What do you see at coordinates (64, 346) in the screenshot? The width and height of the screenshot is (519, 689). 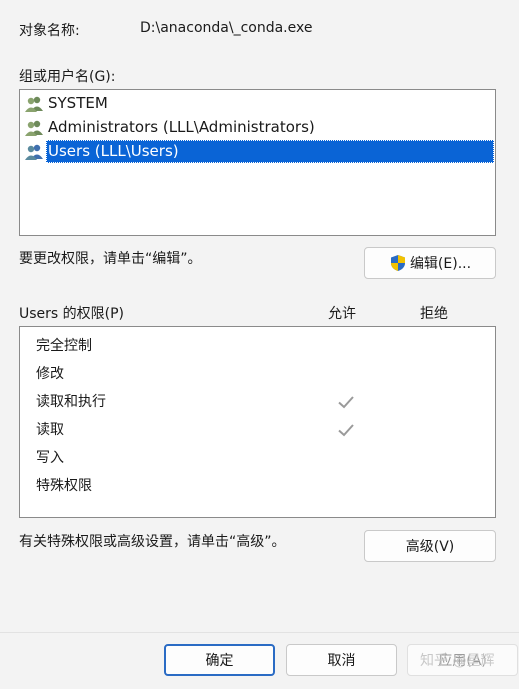 I see `permission-row-full-control: 完全控制` at bounding box center [64, 346].